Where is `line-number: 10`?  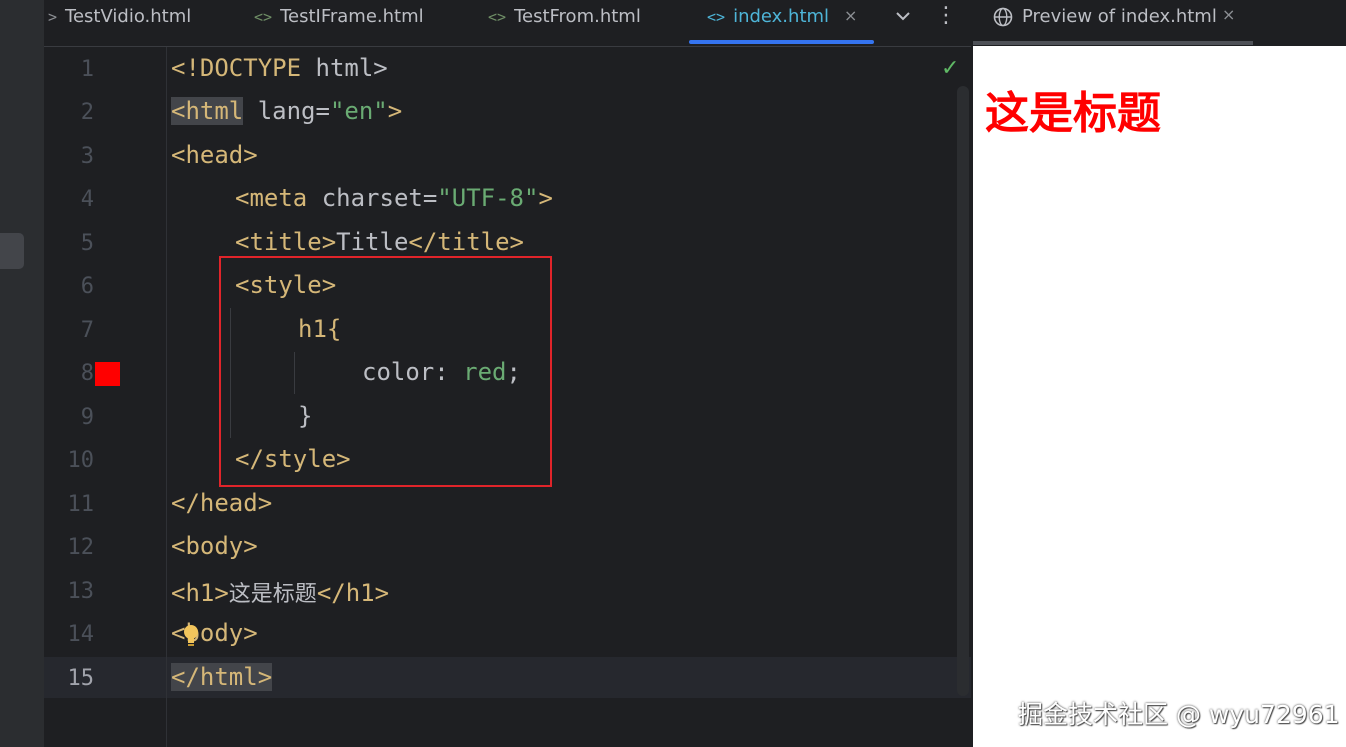 line-number: 10 is located at coordinates (81, 460).